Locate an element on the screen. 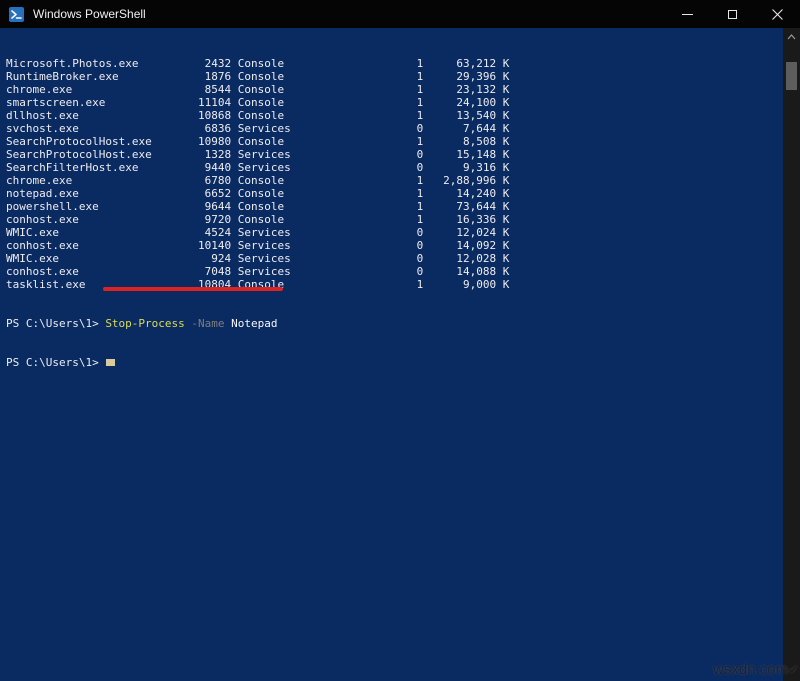 The height and width of the screenshot is (681, 800). red-underline-annotation is located at coordinates (193, 289).